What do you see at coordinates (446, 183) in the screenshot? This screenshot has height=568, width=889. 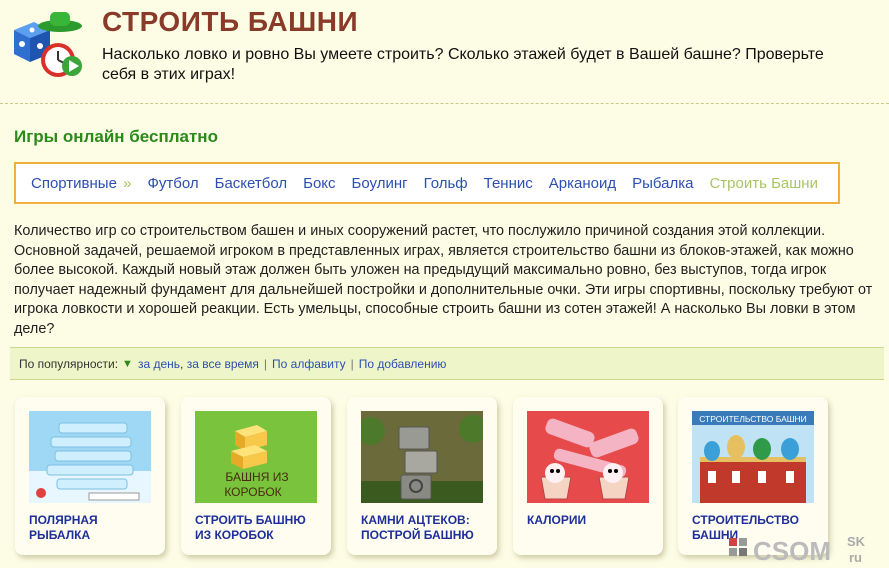 I see `nav-item-golf: Гольф` at bounding box center [446, 183].